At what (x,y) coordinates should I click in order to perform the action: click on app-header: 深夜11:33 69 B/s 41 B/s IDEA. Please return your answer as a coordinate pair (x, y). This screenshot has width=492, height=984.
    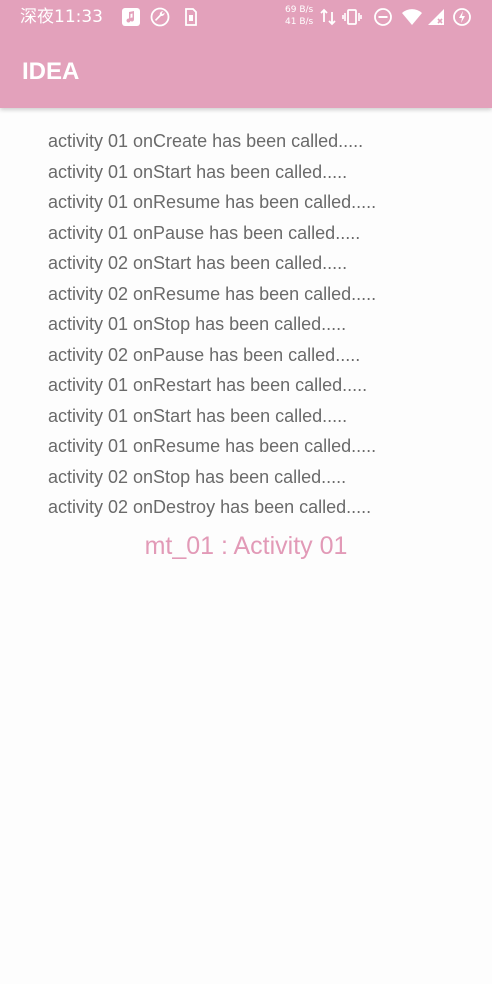
    Looking at the image, I should click on (246, 54).